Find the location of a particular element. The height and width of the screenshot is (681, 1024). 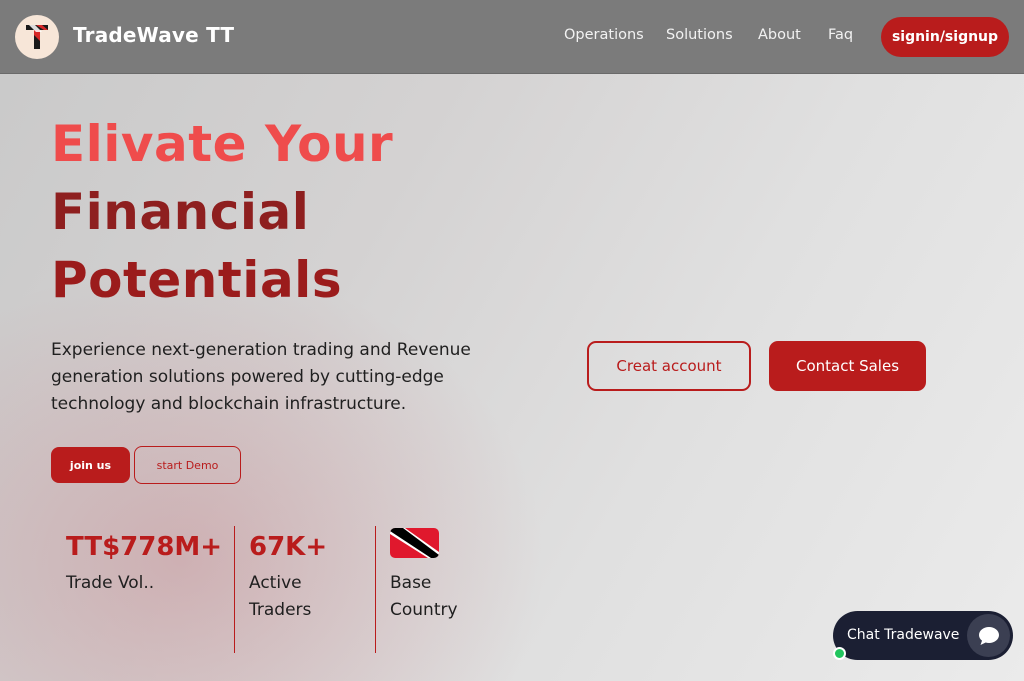

chat-label: Chat Tradewave is located at coordinates (903, 635).